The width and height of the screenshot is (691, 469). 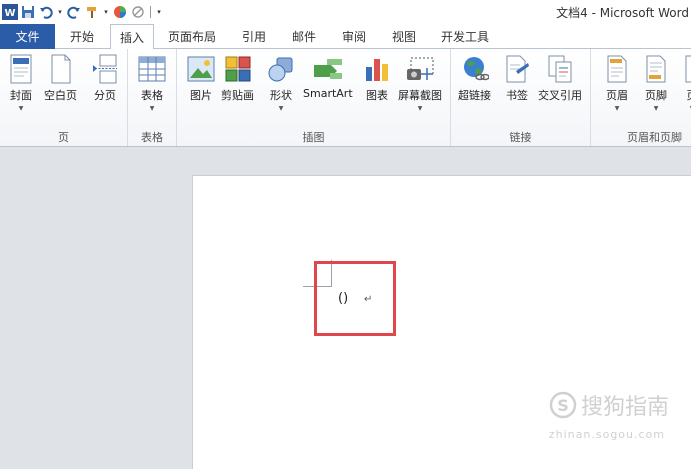 What do you see at coordinates (304, 36) in the screenshot?
I see `tab-mailings: 邮件` at bounding box center [304, 36].